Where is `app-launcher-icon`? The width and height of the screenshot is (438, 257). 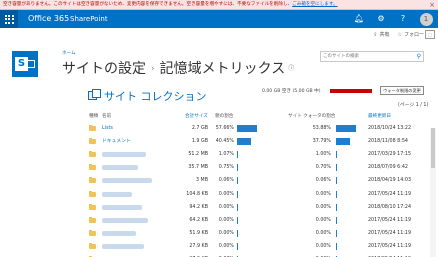 app-launcher-icon is located at coordinates (9, 19).